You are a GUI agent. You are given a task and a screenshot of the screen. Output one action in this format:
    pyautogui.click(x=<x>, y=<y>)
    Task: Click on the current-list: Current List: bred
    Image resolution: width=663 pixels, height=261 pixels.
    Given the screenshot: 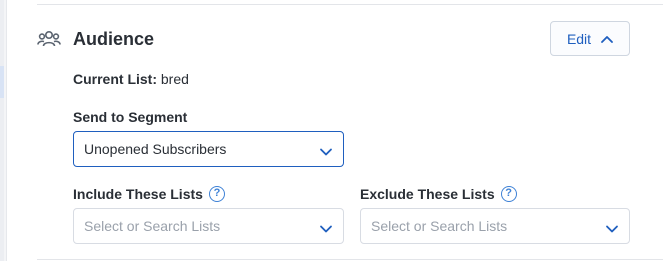 What is the action you would take?
    pyautogui.click(x=131, y=79)
    